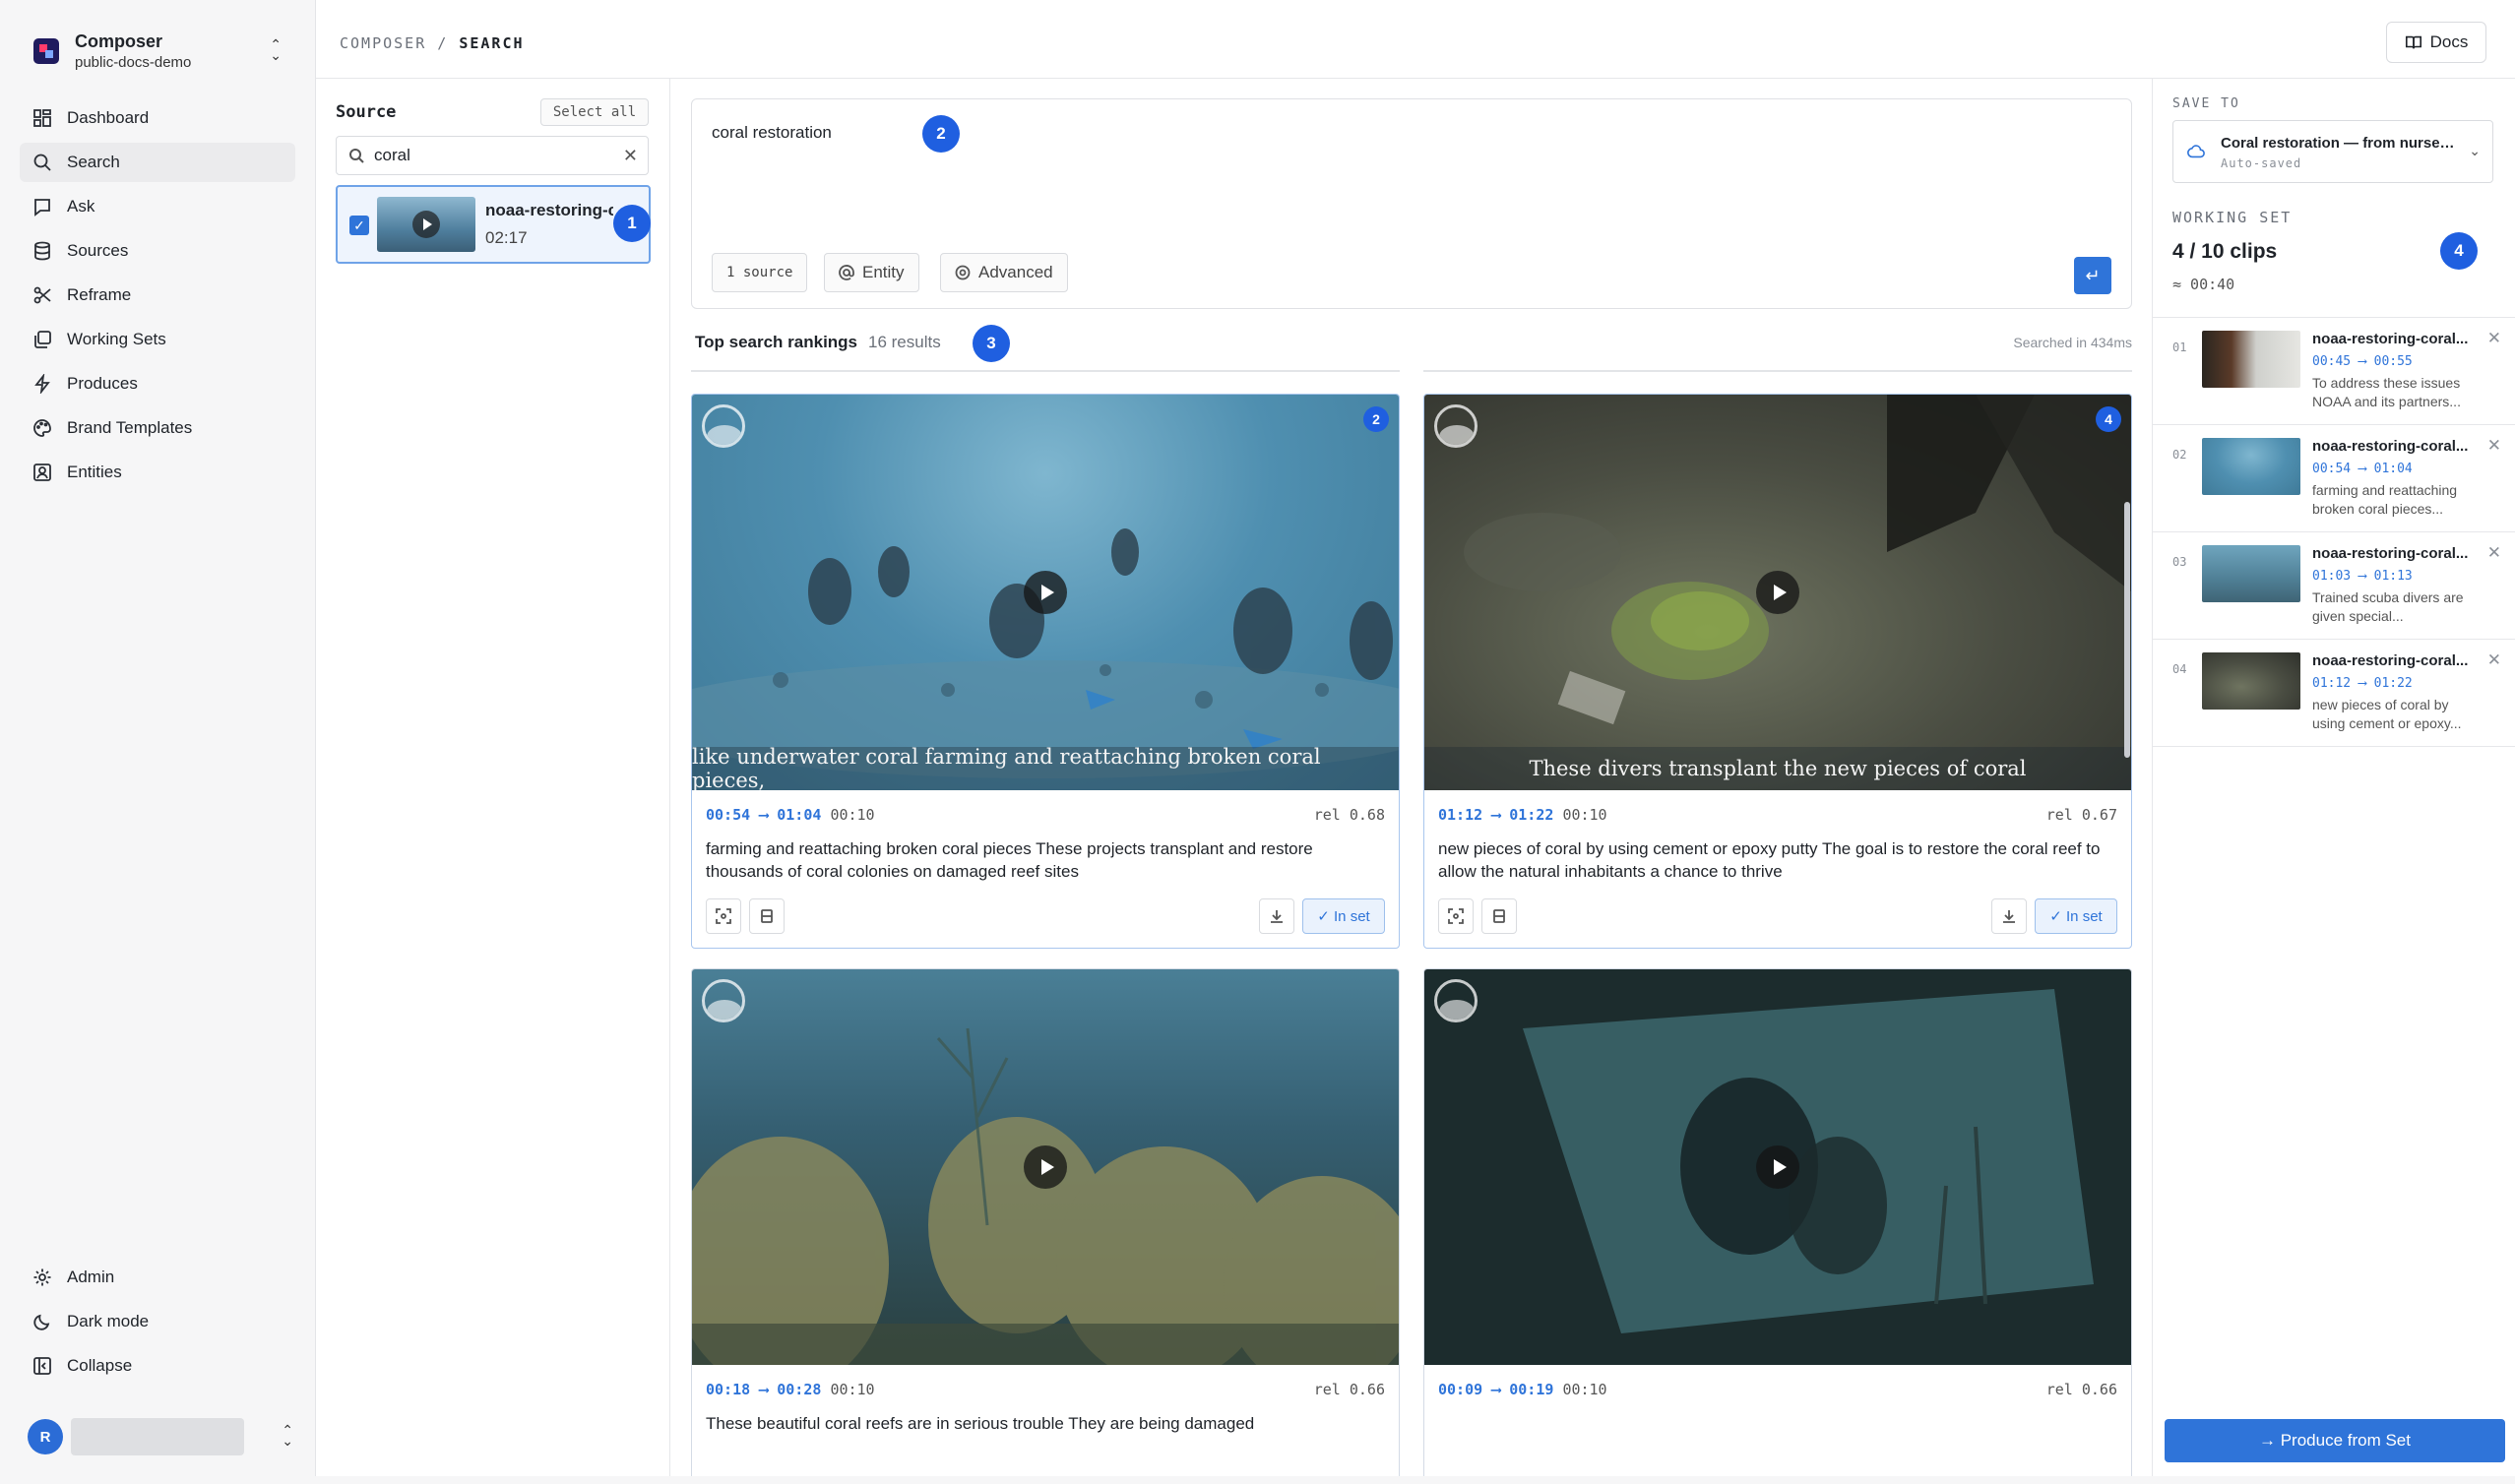  I want to click on user-menu: R ⌃ ⌄, so click(160, 1436).